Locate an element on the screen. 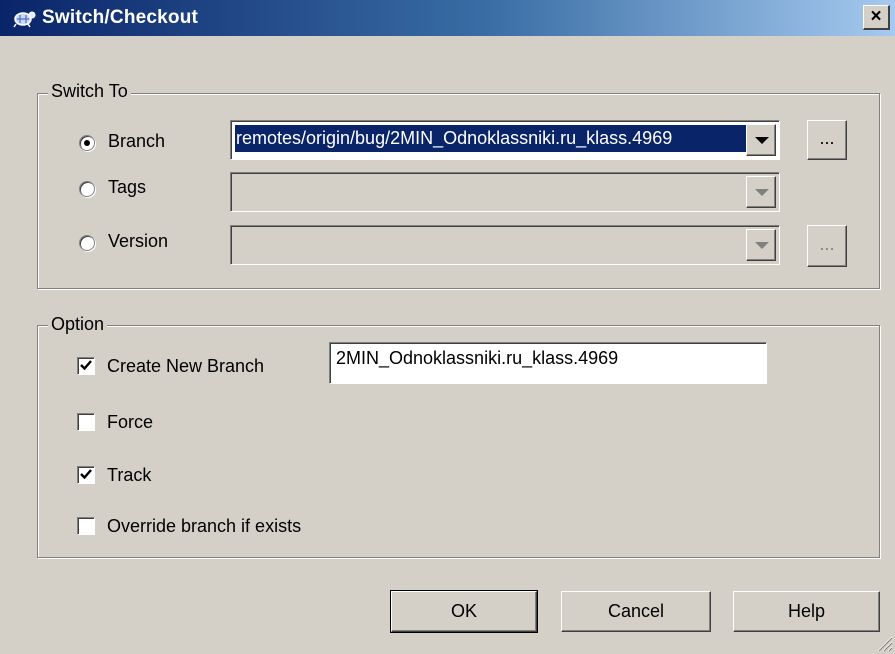  window-title: Switch/Checkout is located at coordinates (120, 17).